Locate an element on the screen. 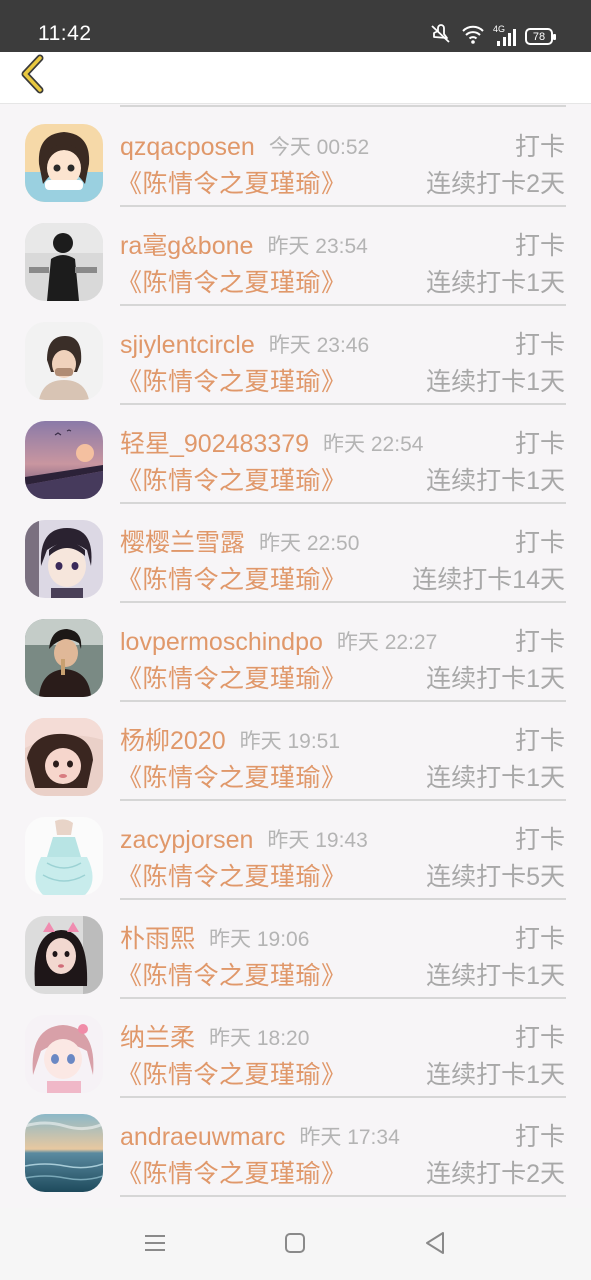 This screenshot has width=591, height=1280. back-triangle-icon is located at coordinates (435, 1245).